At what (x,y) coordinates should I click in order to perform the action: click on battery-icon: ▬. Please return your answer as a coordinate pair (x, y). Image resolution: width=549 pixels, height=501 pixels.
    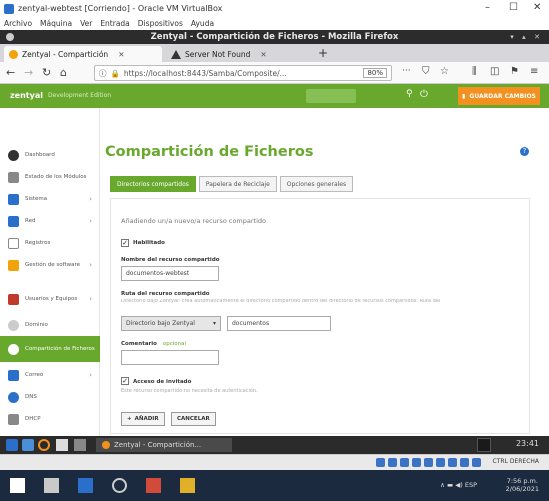
    Looking at the image, I should click on (450, 485).